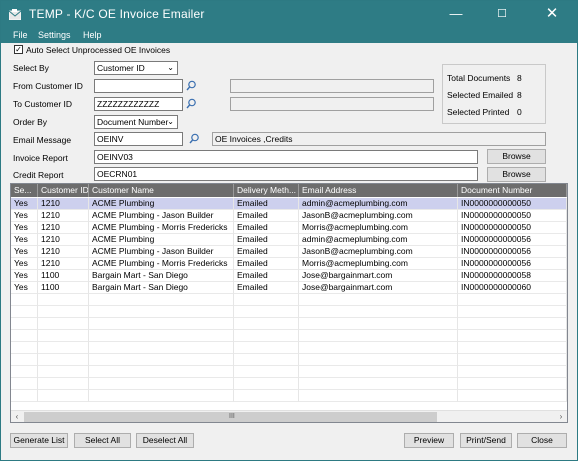 This screenshot has height=461, width=578. What do you see at coordinates (92, 35) in the screenshot?
I see `menu-help: Help` at bounding box center [92, 35].